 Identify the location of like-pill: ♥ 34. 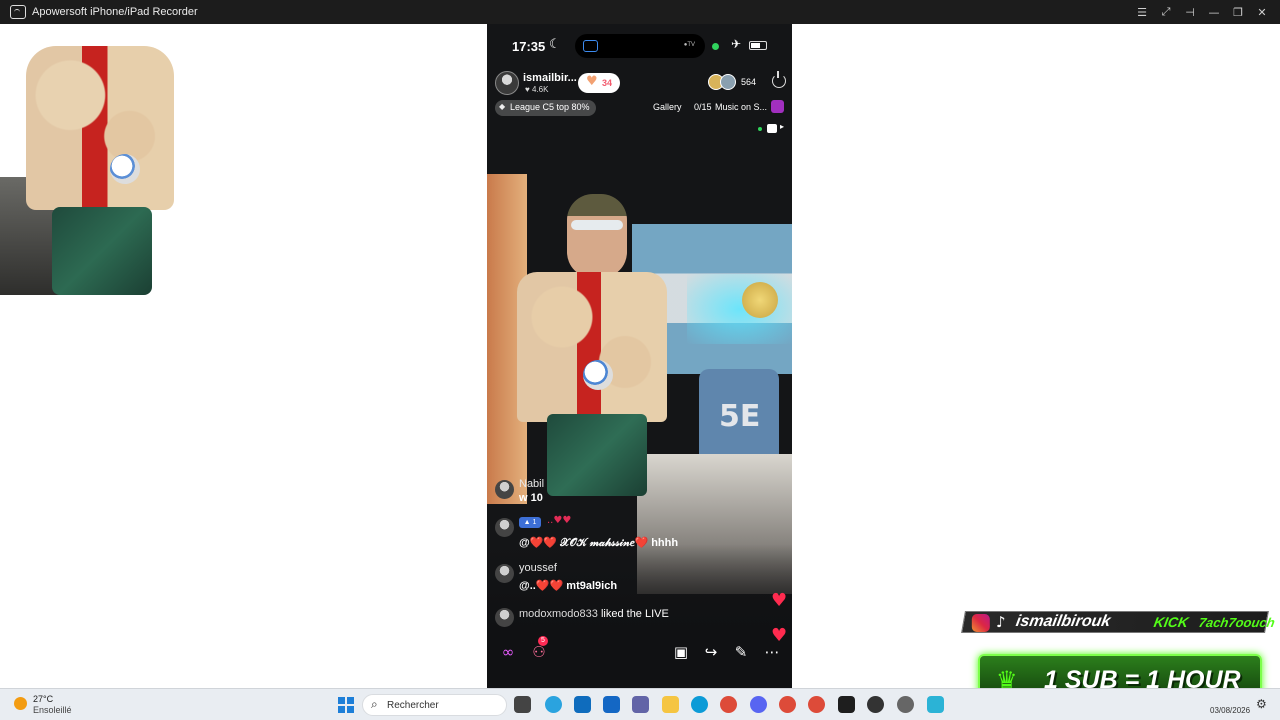
(599, 83).